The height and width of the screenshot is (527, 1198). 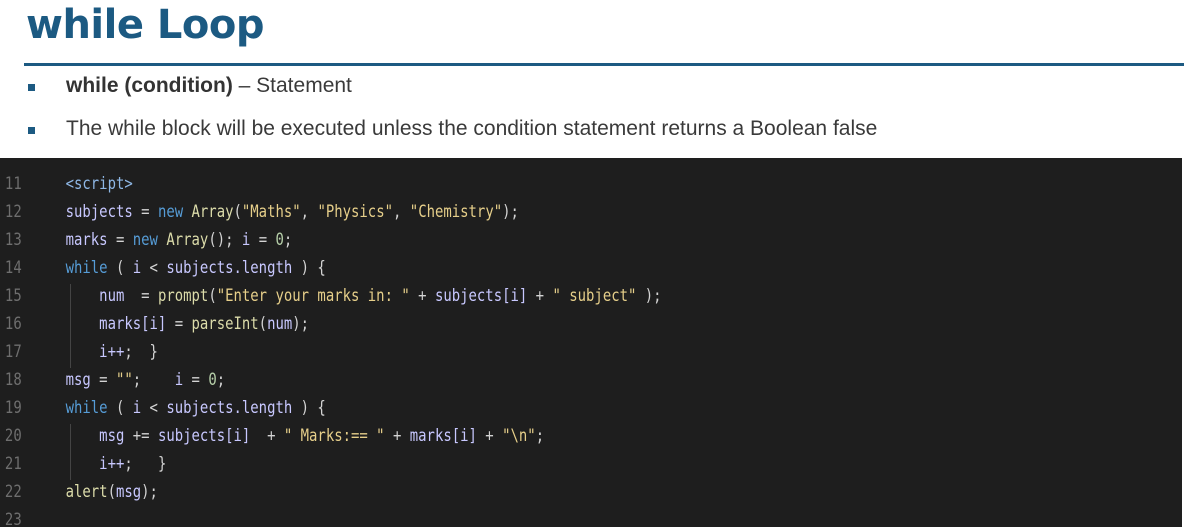 I want to click on code-line: 14 while ( i < subjects.length ) {, so click(x=484, y=268).